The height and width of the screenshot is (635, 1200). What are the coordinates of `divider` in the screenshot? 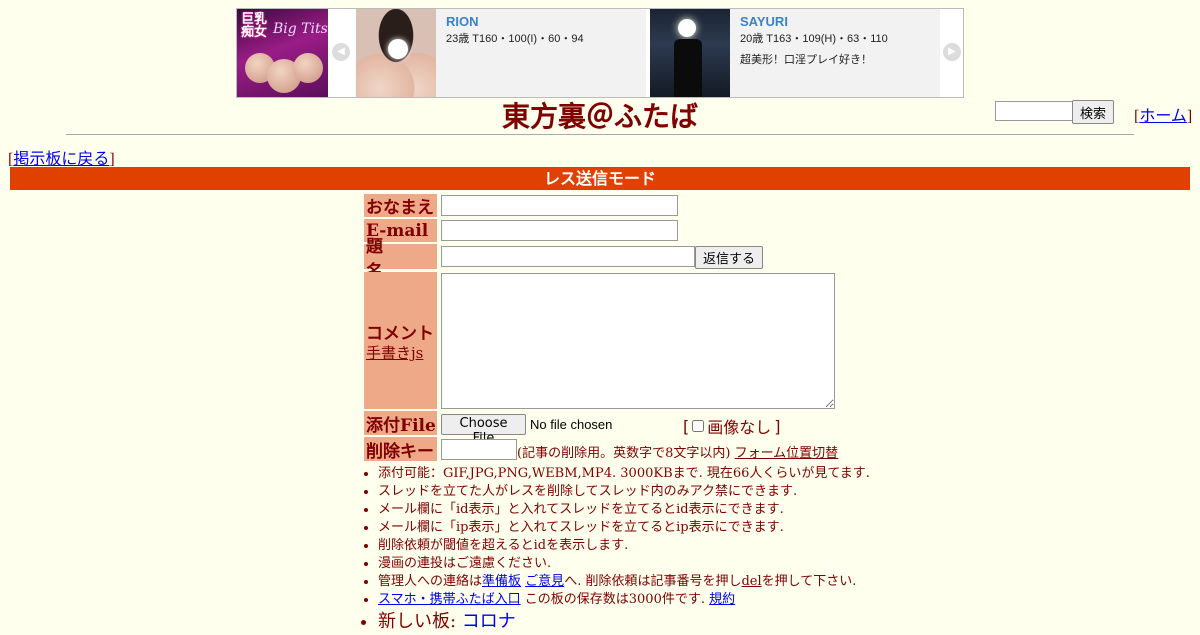 It's located at (600, 134).